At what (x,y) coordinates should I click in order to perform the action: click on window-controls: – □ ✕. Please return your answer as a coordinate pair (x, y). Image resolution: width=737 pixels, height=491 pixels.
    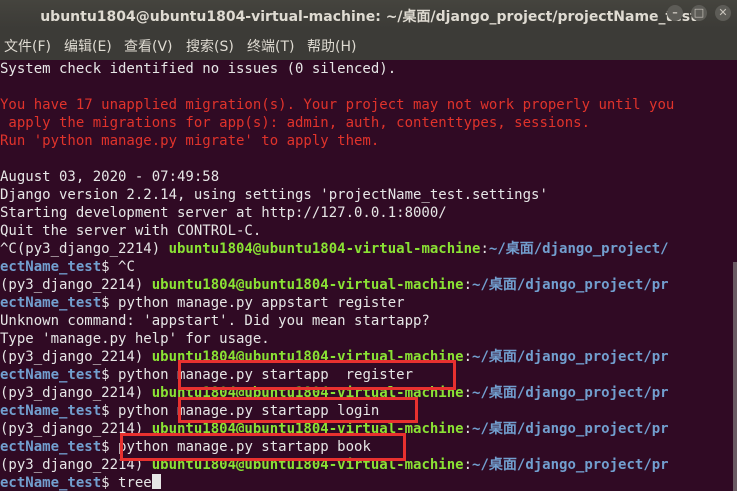
    Looking at the image, I should click on (699, 13).